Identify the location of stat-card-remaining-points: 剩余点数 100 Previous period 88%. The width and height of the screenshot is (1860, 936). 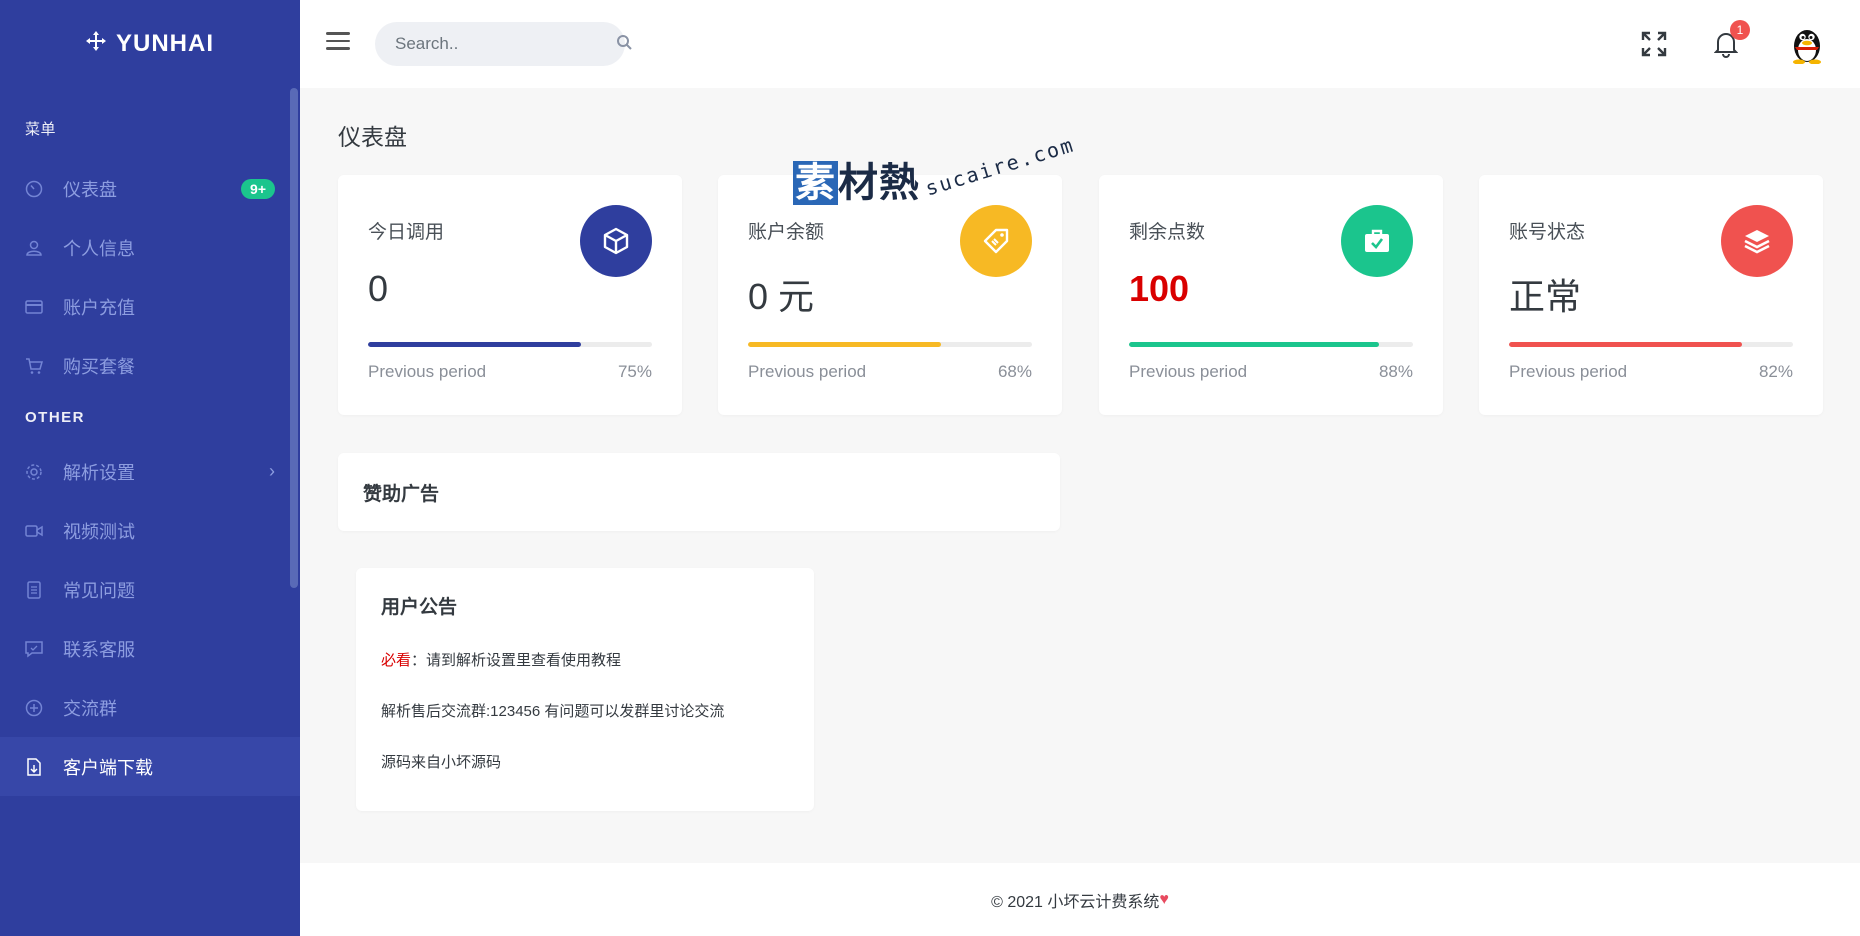
(1271, 295).